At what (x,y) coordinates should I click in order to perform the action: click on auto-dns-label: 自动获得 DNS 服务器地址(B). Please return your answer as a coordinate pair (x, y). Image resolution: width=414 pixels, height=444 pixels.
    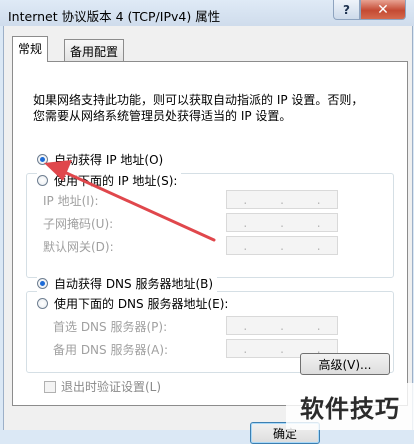
    Looking at the image, I should click on (134, 284).